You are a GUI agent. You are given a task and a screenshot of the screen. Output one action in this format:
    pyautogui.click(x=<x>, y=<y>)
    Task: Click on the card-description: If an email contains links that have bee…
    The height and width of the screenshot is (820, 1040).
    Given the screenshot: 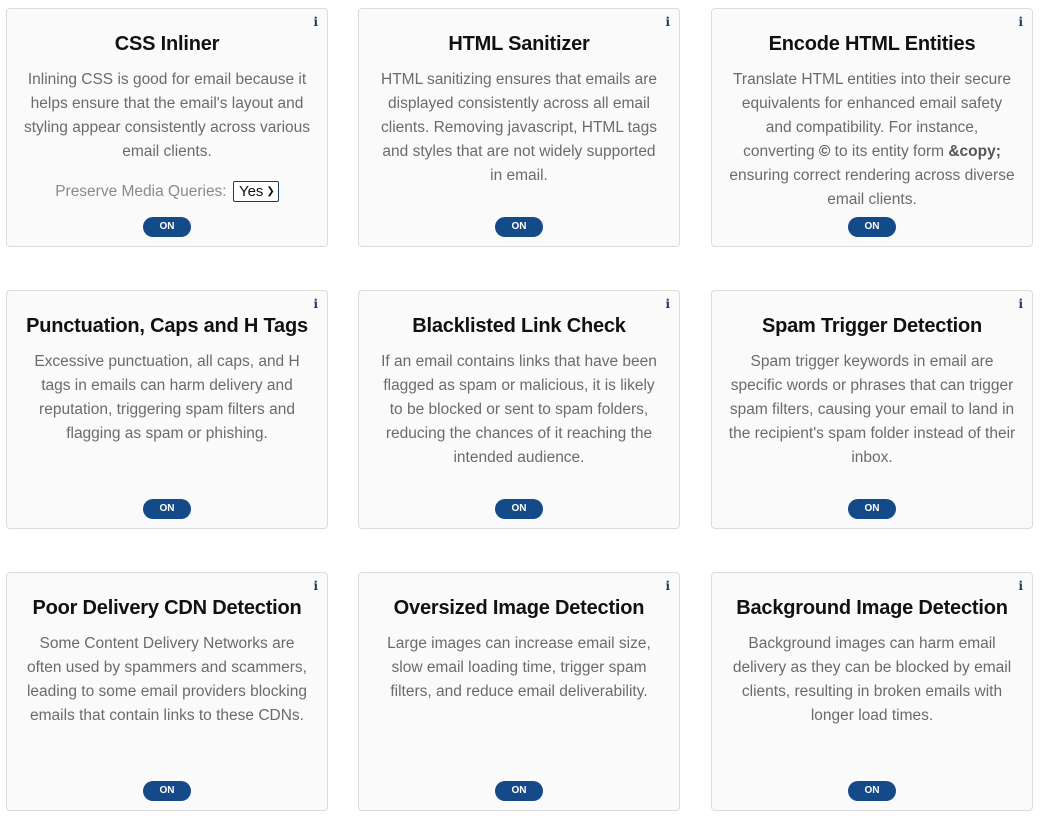 What is the action you would take?
    pyautogui.click(x=519, y=409)
    